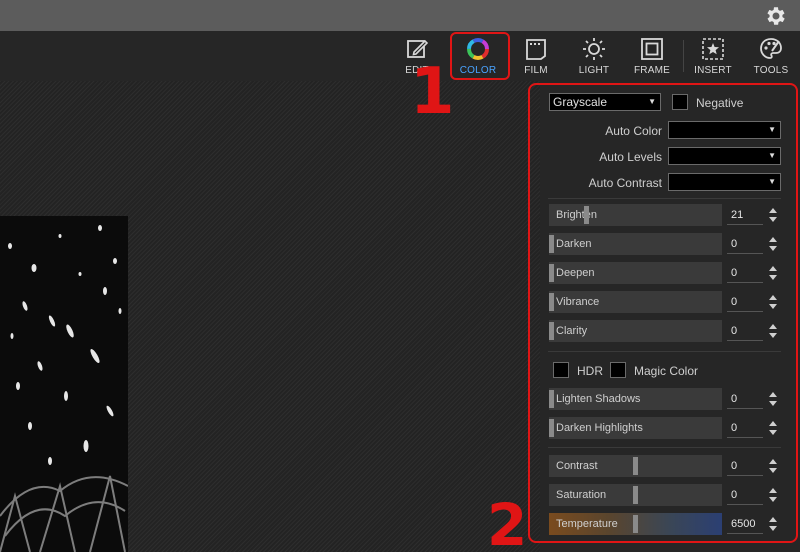 The height and width of the screenshot is (552, 800). What do you see at coordinates (745, 399) in the screenshot?
I see `lighten-shadows-value: 0` at bounding box center [745, 399].